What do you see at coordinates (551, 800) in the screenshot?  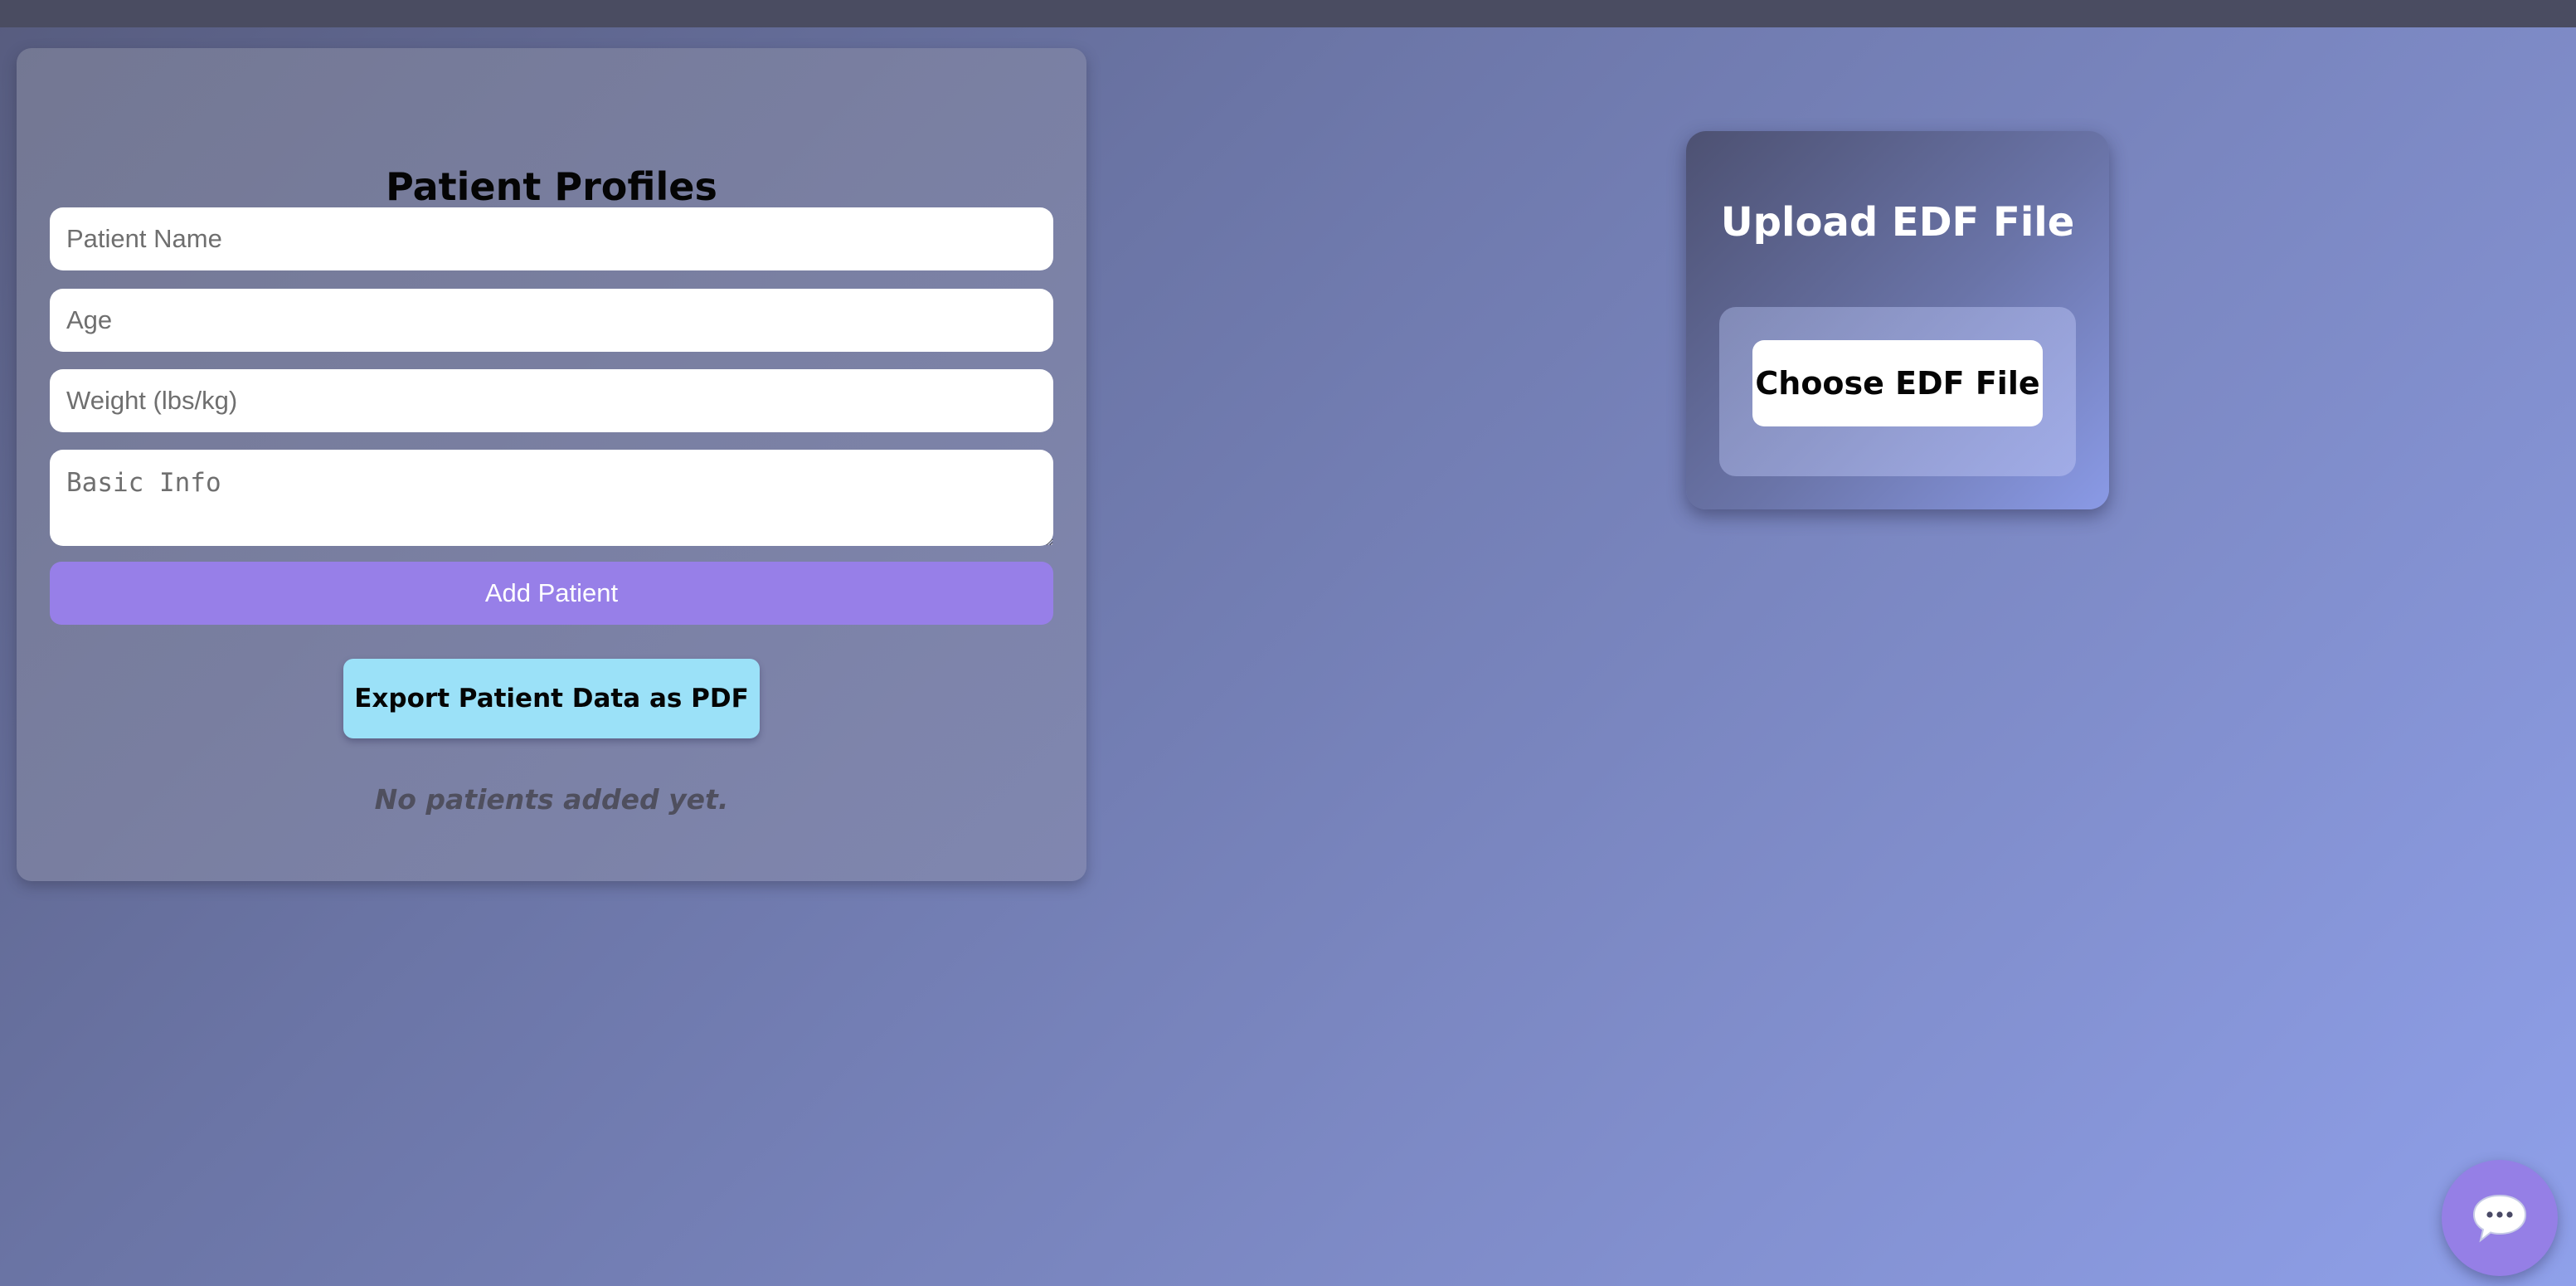 I see `empty-patients-message: No patients added yet.` at bounding box center [551, 800].